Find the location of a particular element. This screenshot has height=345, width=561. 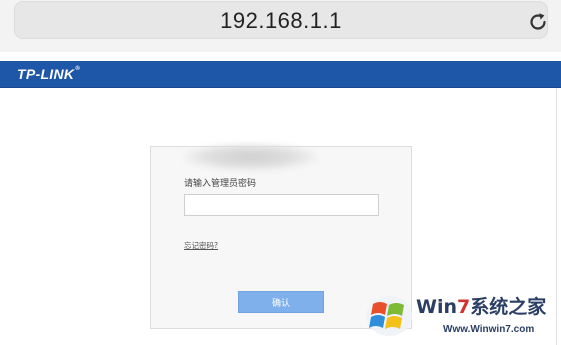

watermark-title-prefix: Win is located at coordinates (436, 307).